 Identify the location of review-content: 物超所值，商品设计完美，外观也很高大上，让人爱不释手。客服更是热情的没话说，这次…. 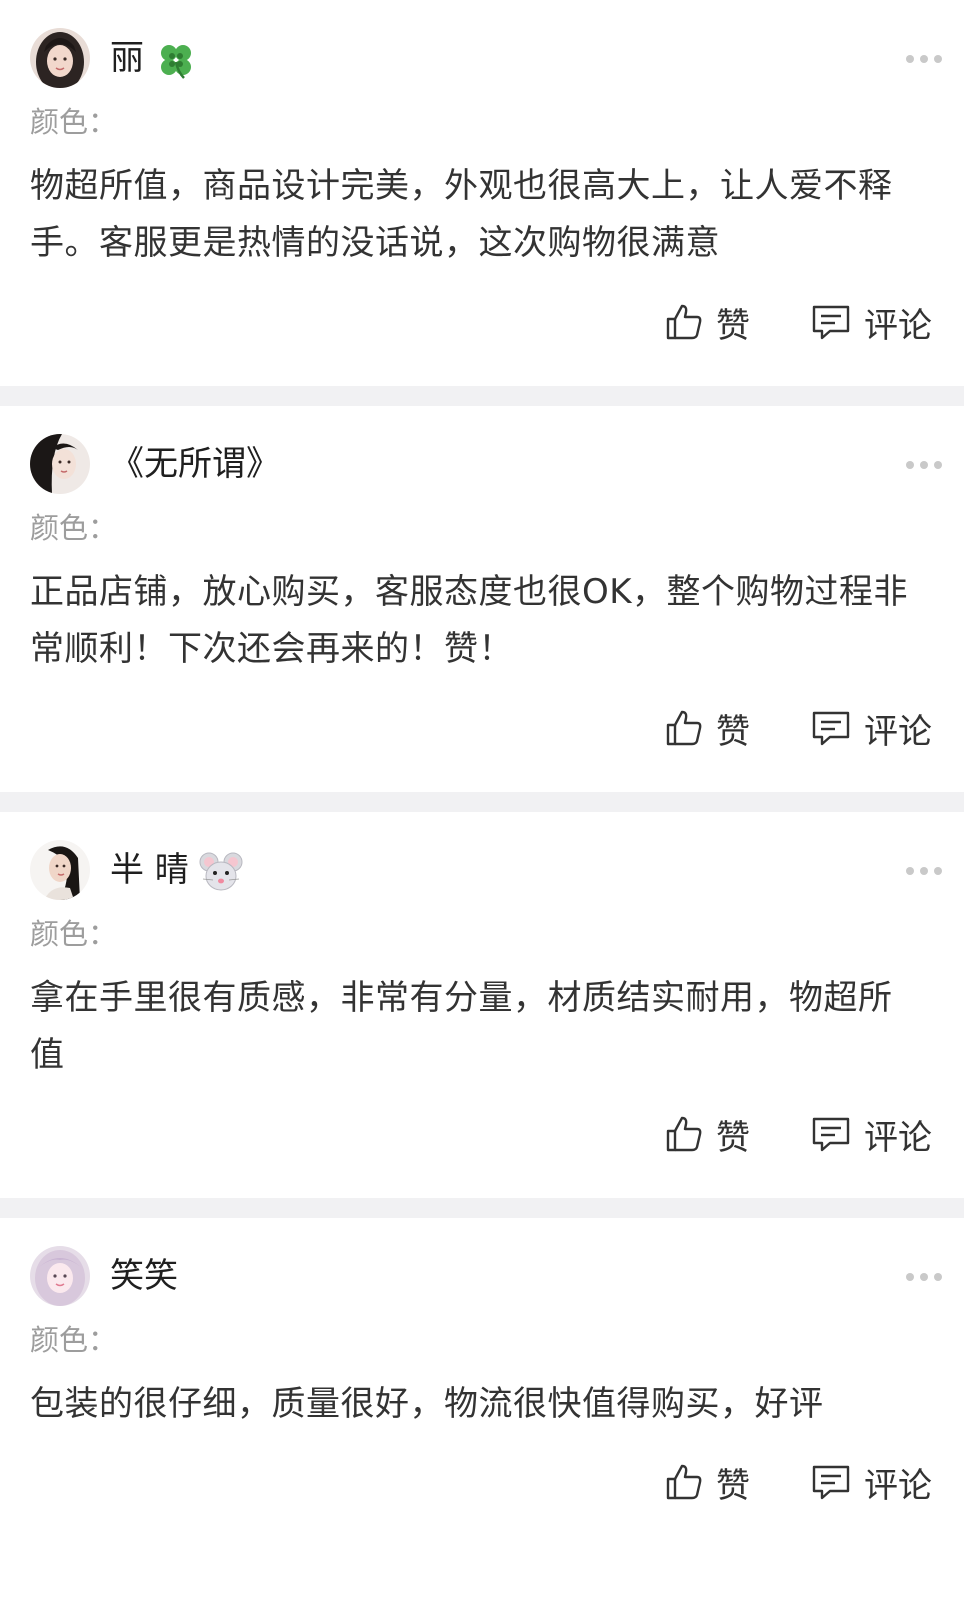
(461, 214).